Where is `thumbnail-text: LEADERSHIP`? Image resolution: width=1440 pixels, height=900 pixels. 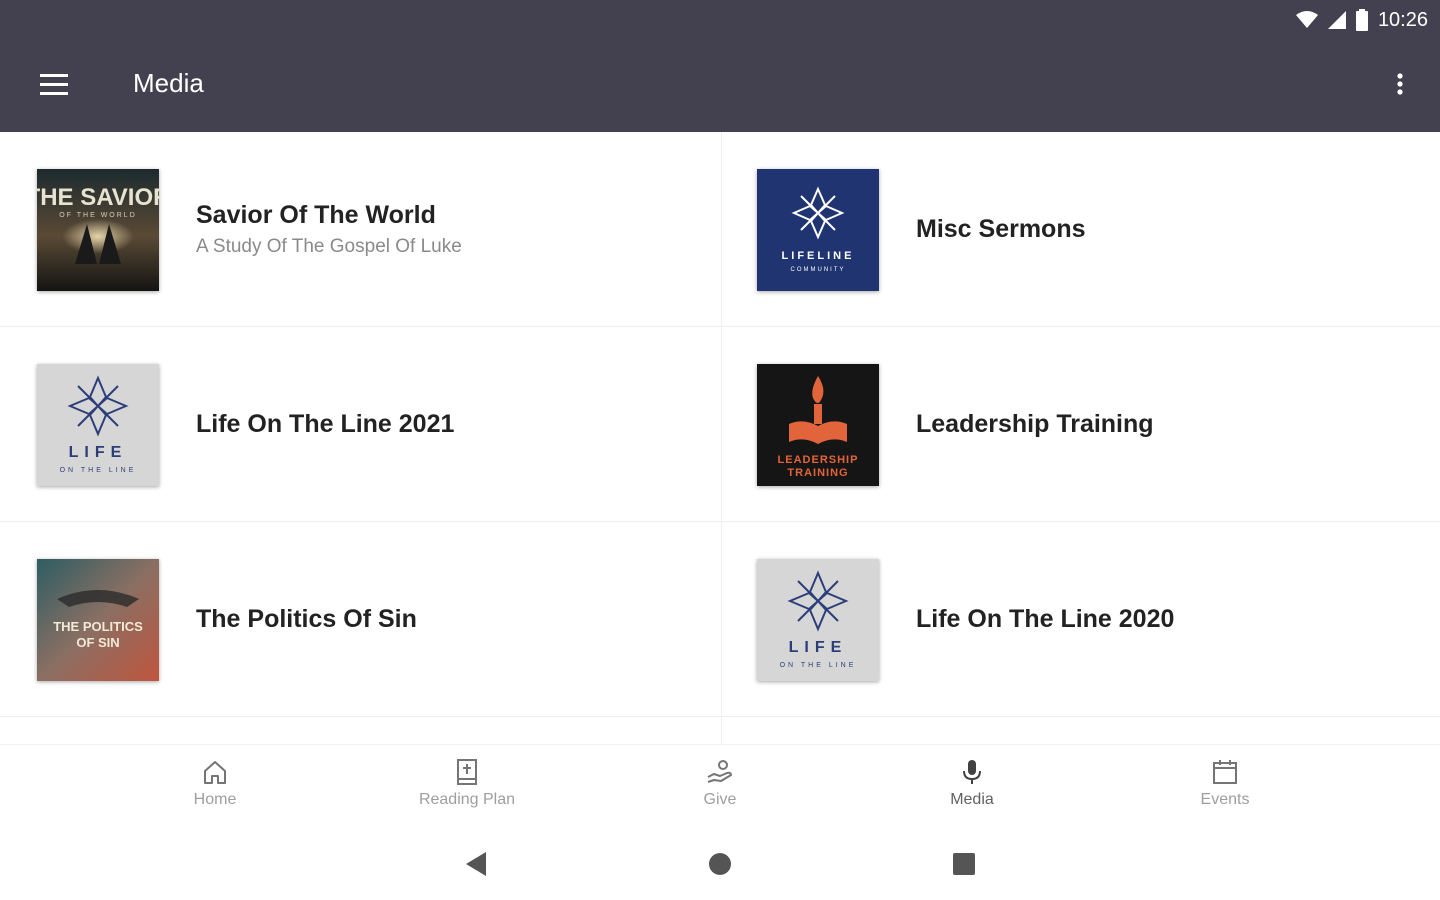
thumbnail-text: LEADERSHIP is located at coordinates (818, 460).